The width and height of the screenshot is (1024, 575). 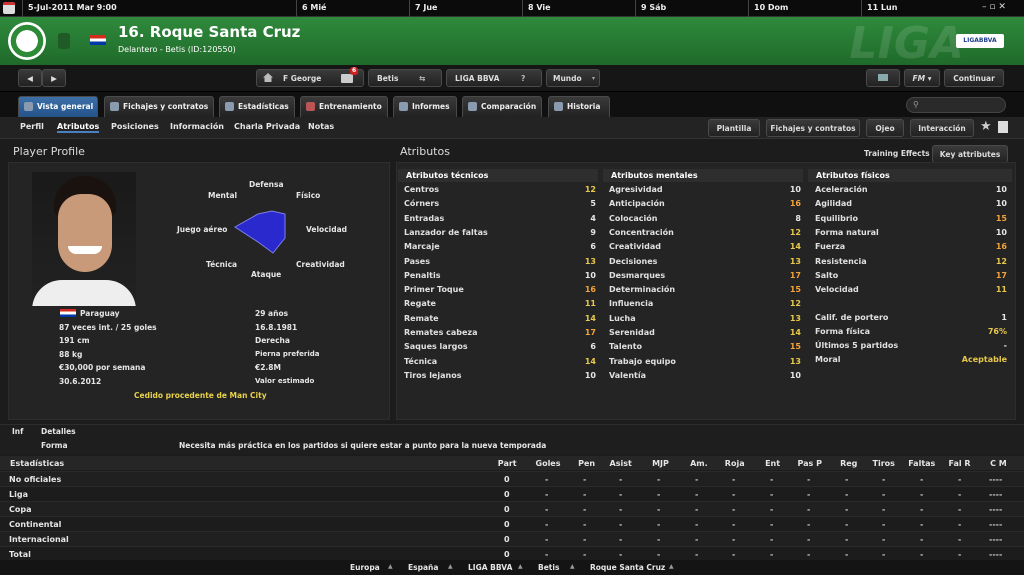 I want to click on tab-historia: Historia, so click(x=579, y=106).